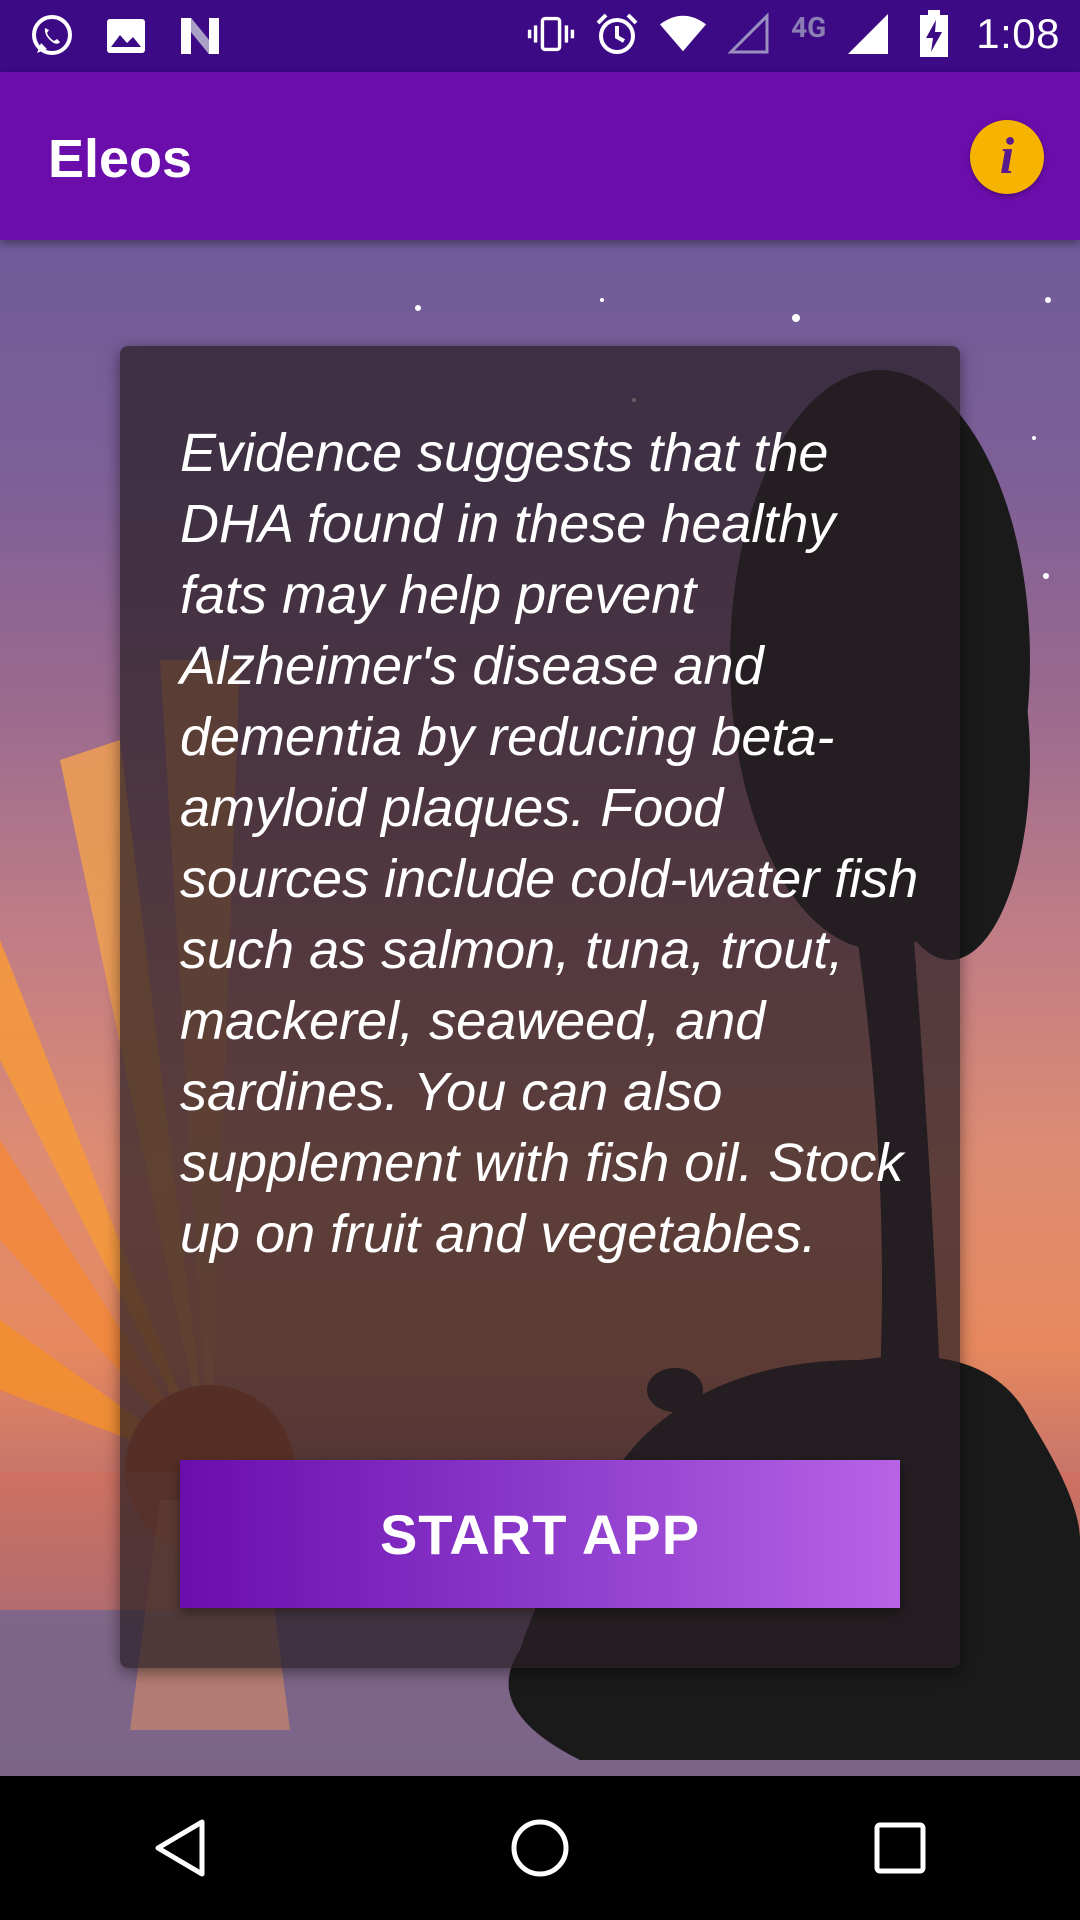 Image resolution: width=1080 pixels, height=1920 pixels. Describe the element at coordinates (126, 36) in the screenshot. I see `image-icon` at that location.